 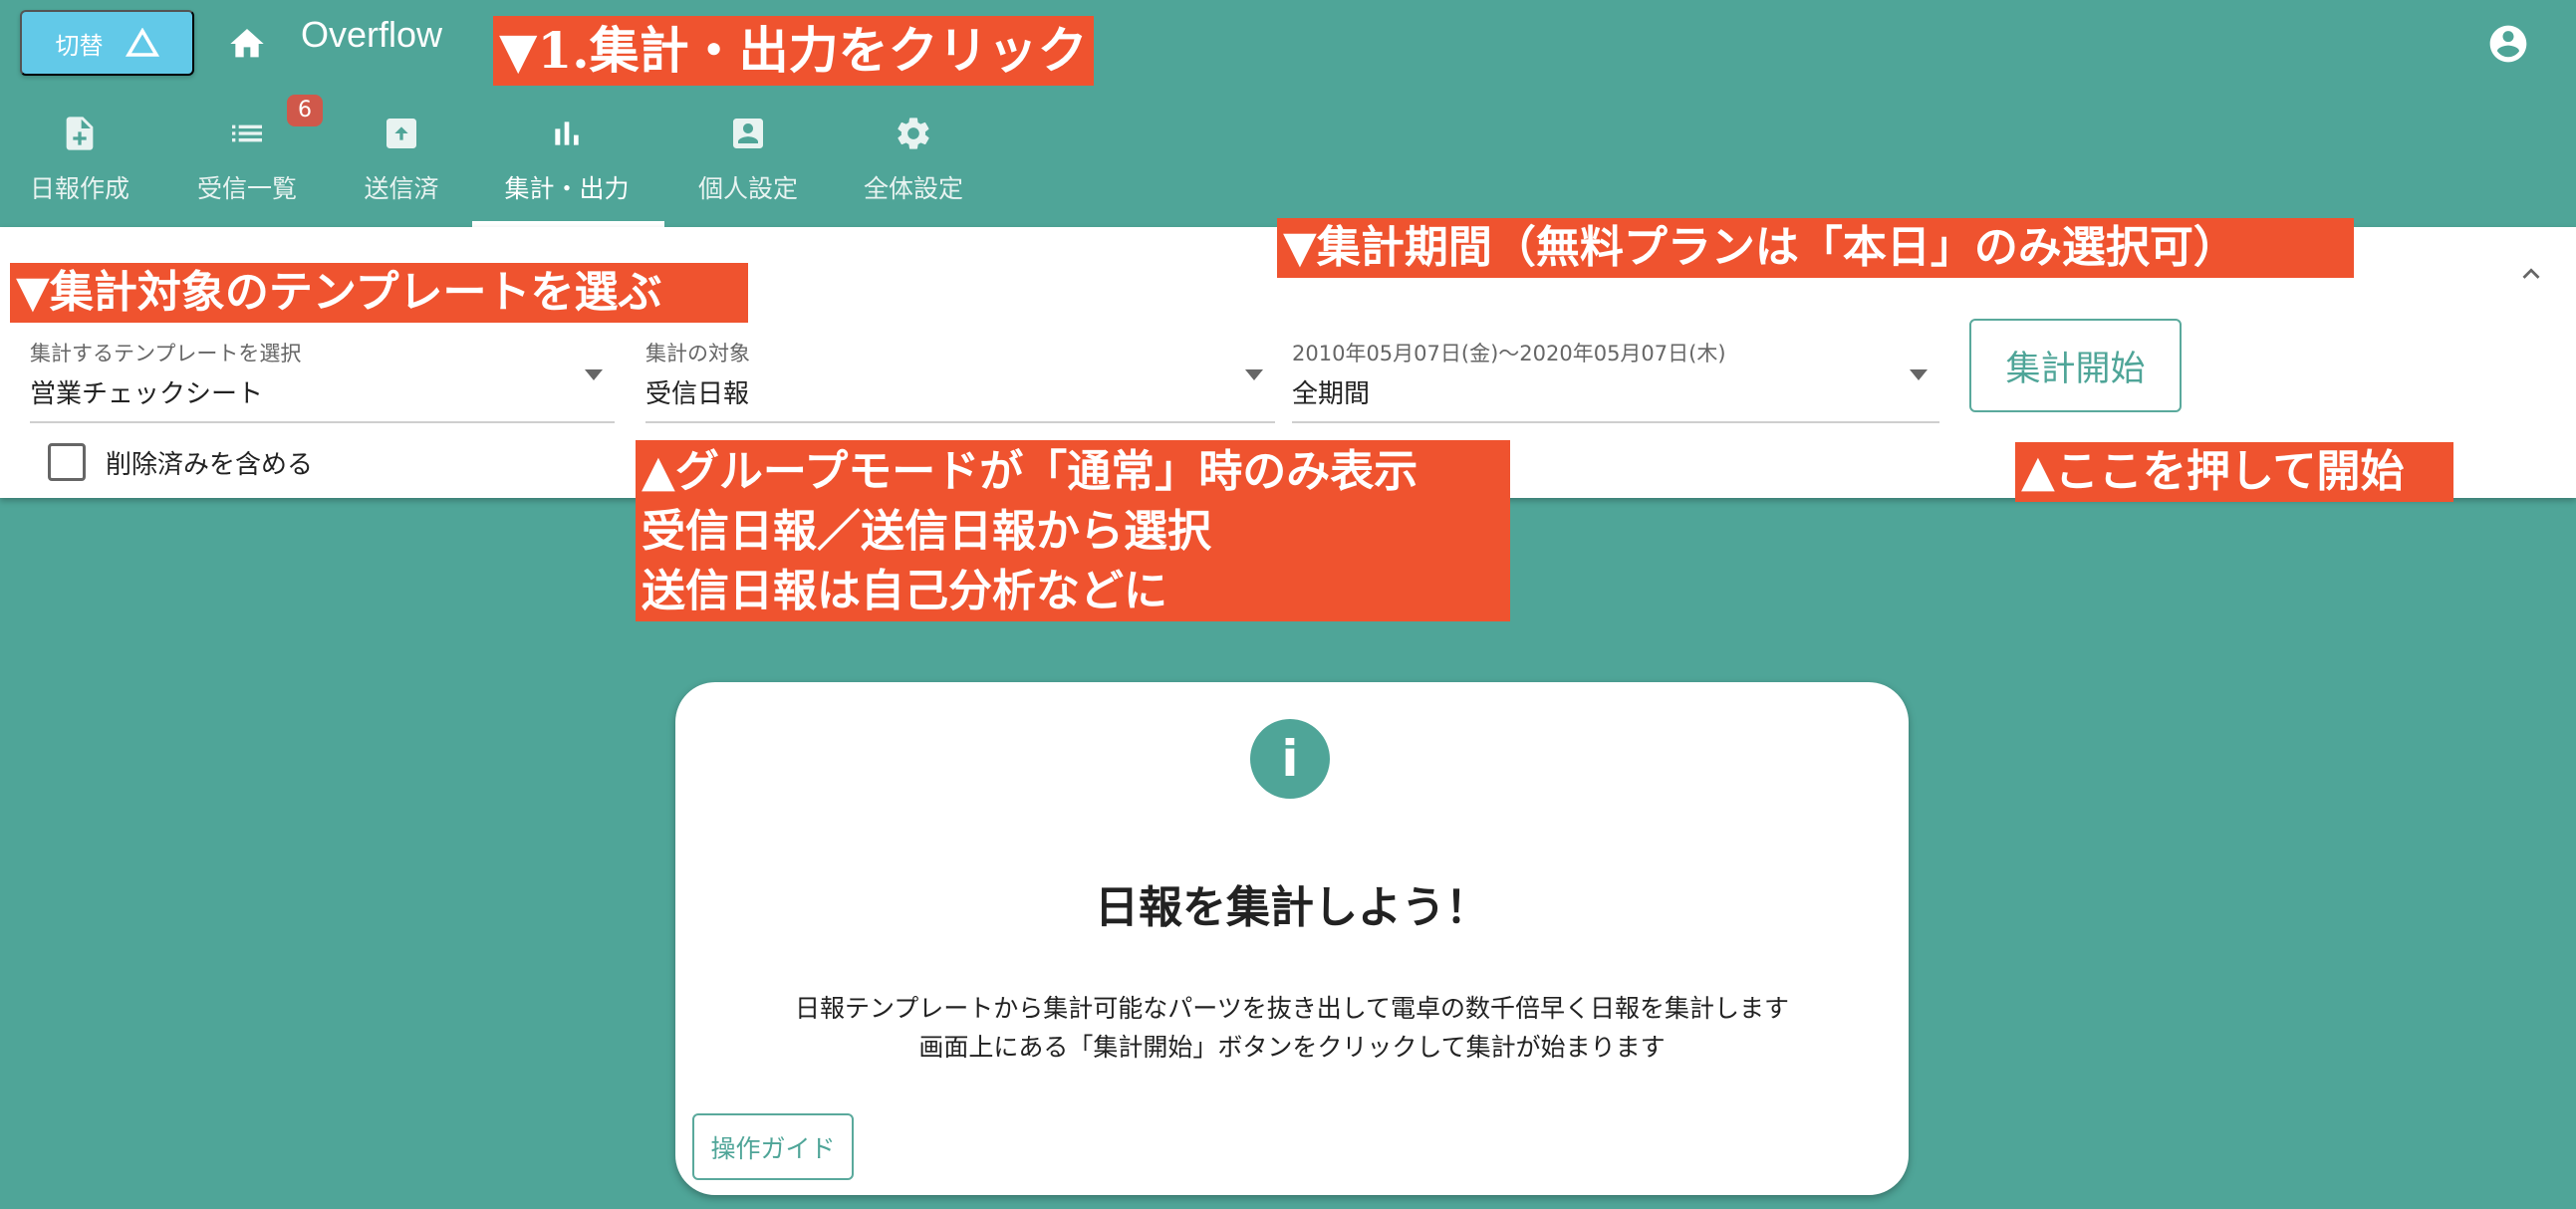 What do you see at coordinates (747, 188) in the screenshot?
I see `tab-label: 個人設定` at bounding box center [747, 188].